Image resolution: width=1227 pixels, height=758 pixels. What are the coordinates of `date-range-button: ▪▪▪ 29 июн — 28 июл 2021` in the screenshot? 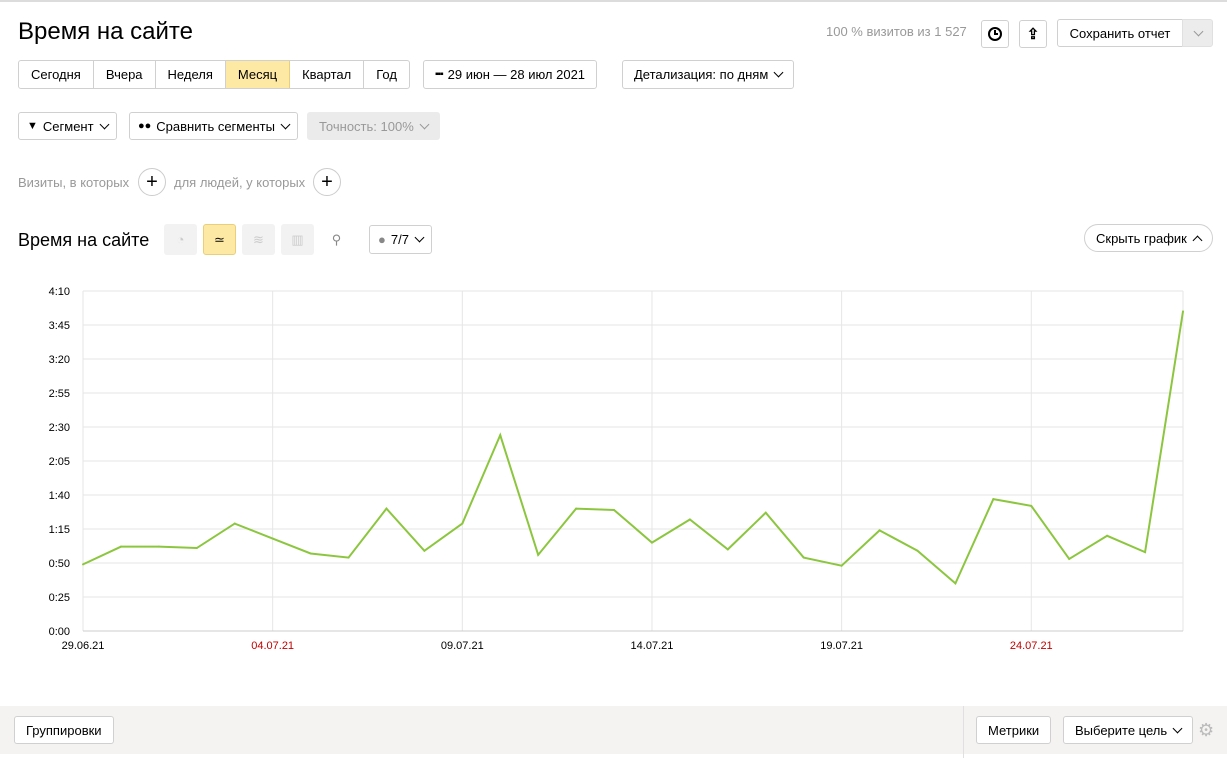 It's located at (510, 74).